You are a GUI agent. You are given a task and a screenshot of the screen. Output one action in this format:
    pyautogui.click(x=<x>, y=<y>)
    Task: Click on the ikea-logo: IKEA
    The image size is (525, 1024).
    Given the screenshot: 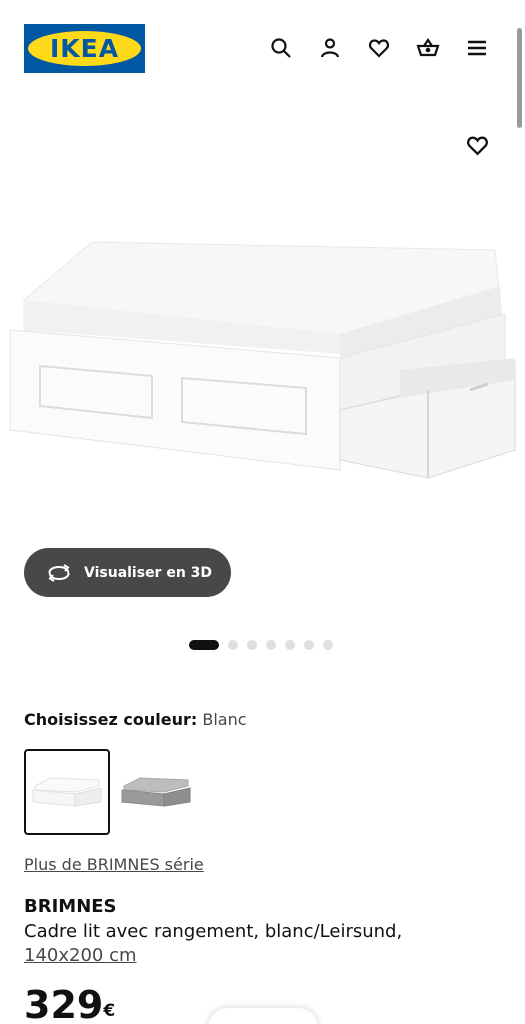 What is the action you would take?
    pyautogui.click(x=84, y=48)
    